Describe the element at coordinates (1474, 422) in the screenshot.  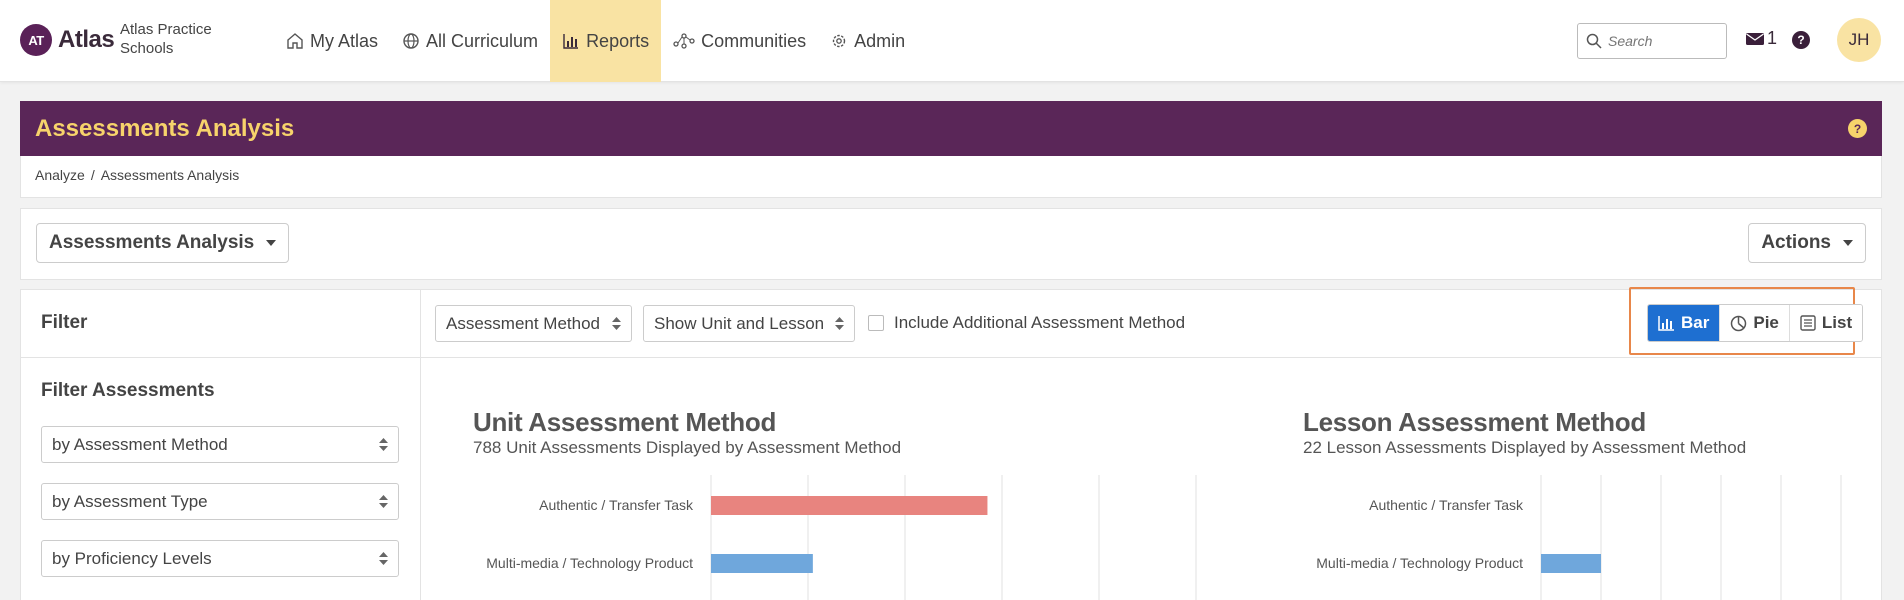
I see `lesson-chart-title: Lesson Assessment Method` at that location.